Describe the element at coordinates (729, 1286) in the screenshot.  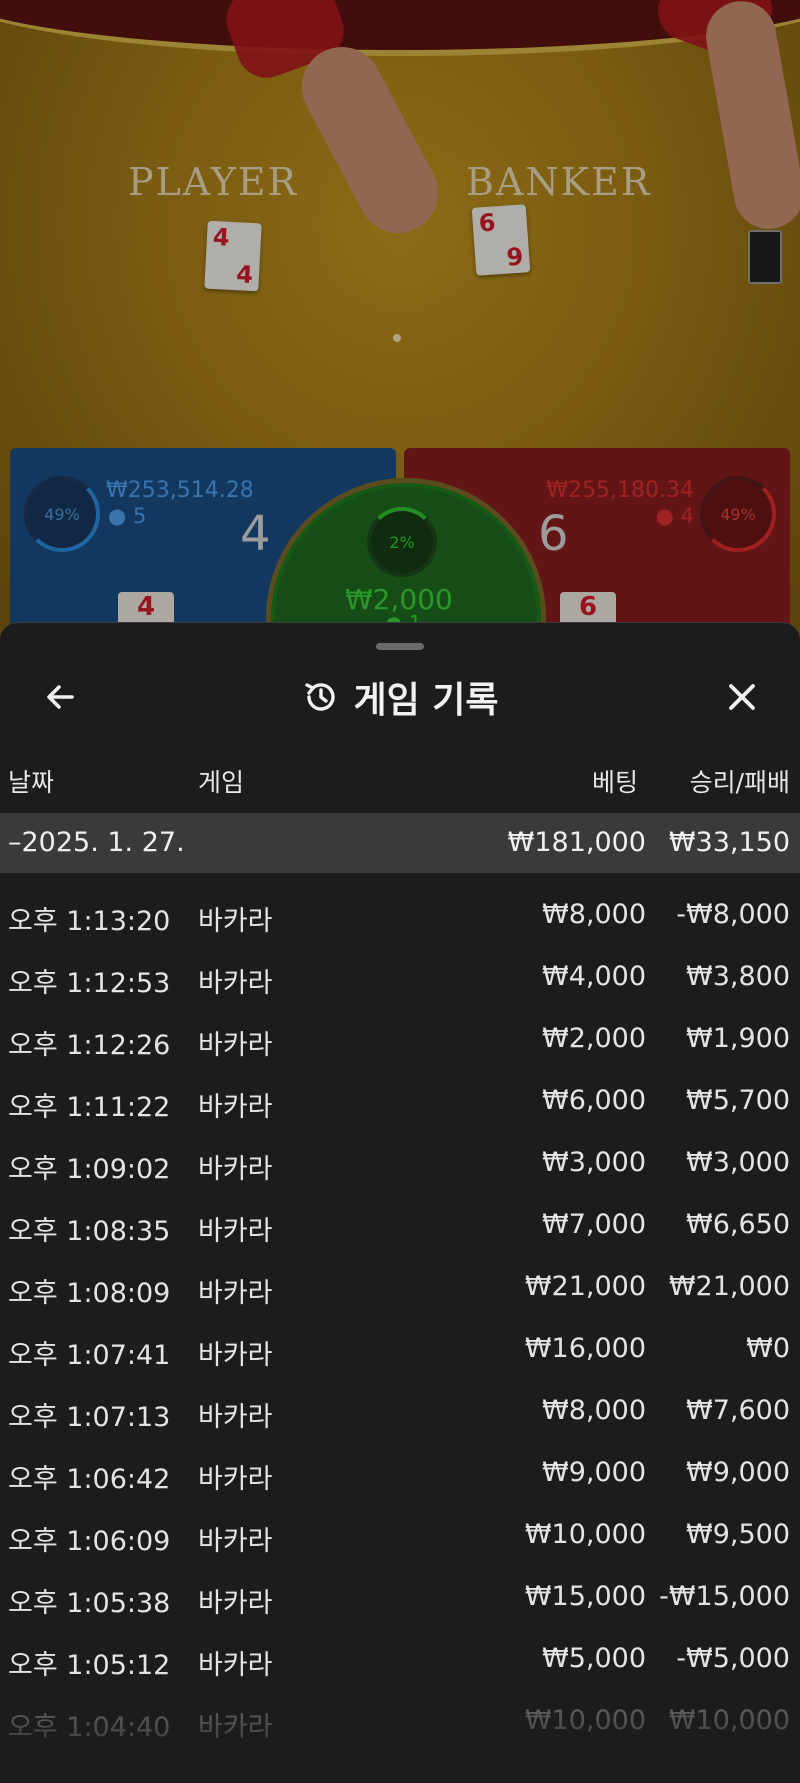
I see `row-win-loss: ₩21,000` at that location.